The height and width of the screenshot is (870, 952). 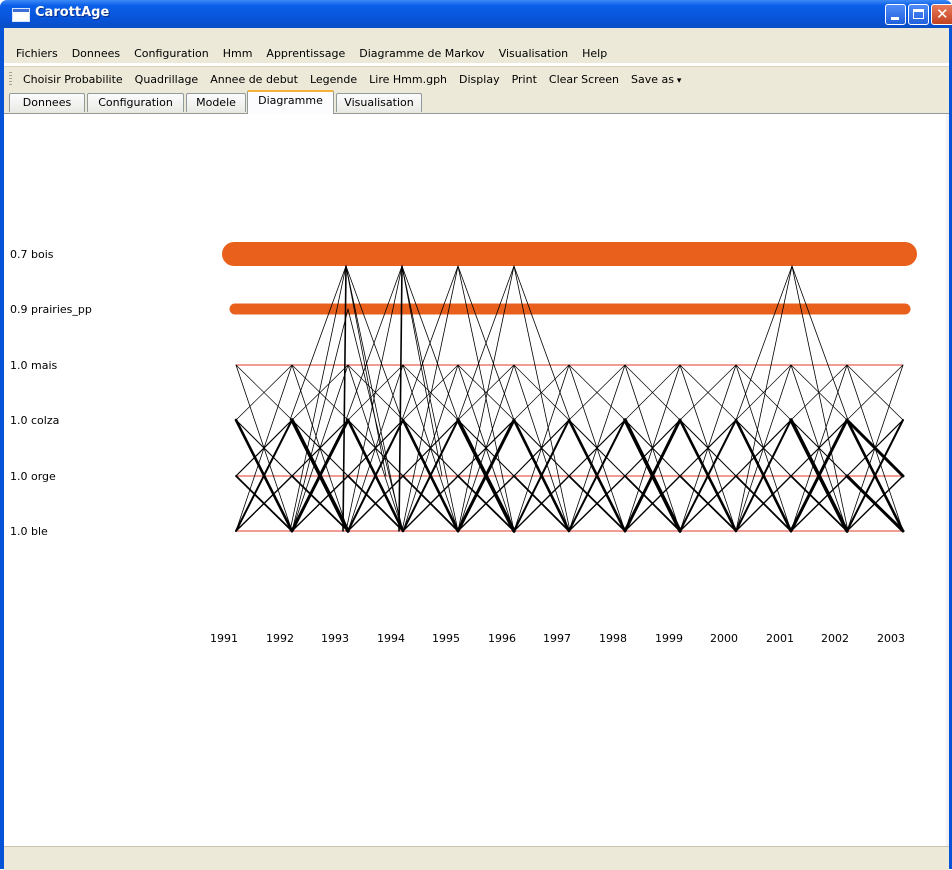 I want to click on window-title: CarottAge, so click(x=72, y=12).